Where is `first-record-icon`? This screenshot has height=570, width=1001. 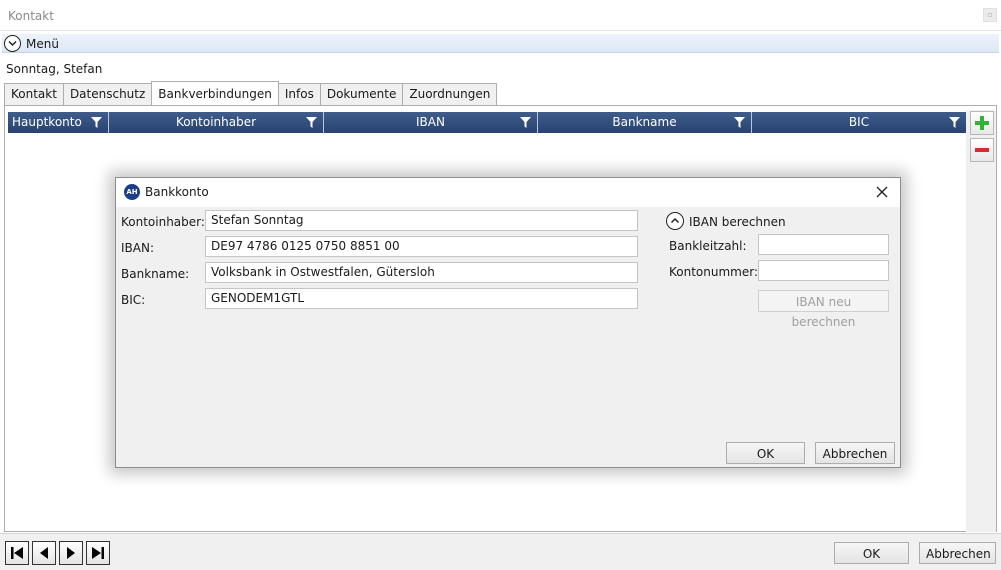 first-record-icon is located at coordinates (17, 553).